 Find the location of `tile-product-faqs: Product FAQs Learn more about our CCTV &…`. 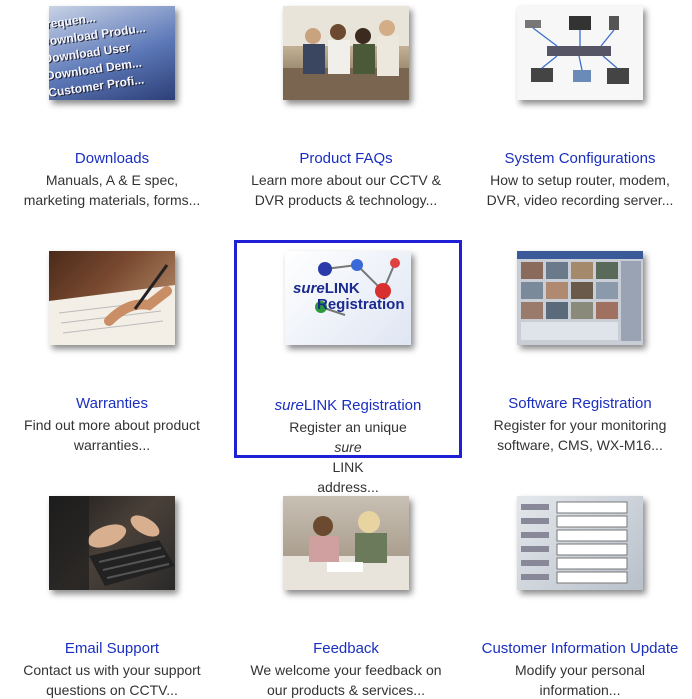

tile-product-faqs: Product FAQs Learn more about our CCTV &… is located at coordinates (346, 105).